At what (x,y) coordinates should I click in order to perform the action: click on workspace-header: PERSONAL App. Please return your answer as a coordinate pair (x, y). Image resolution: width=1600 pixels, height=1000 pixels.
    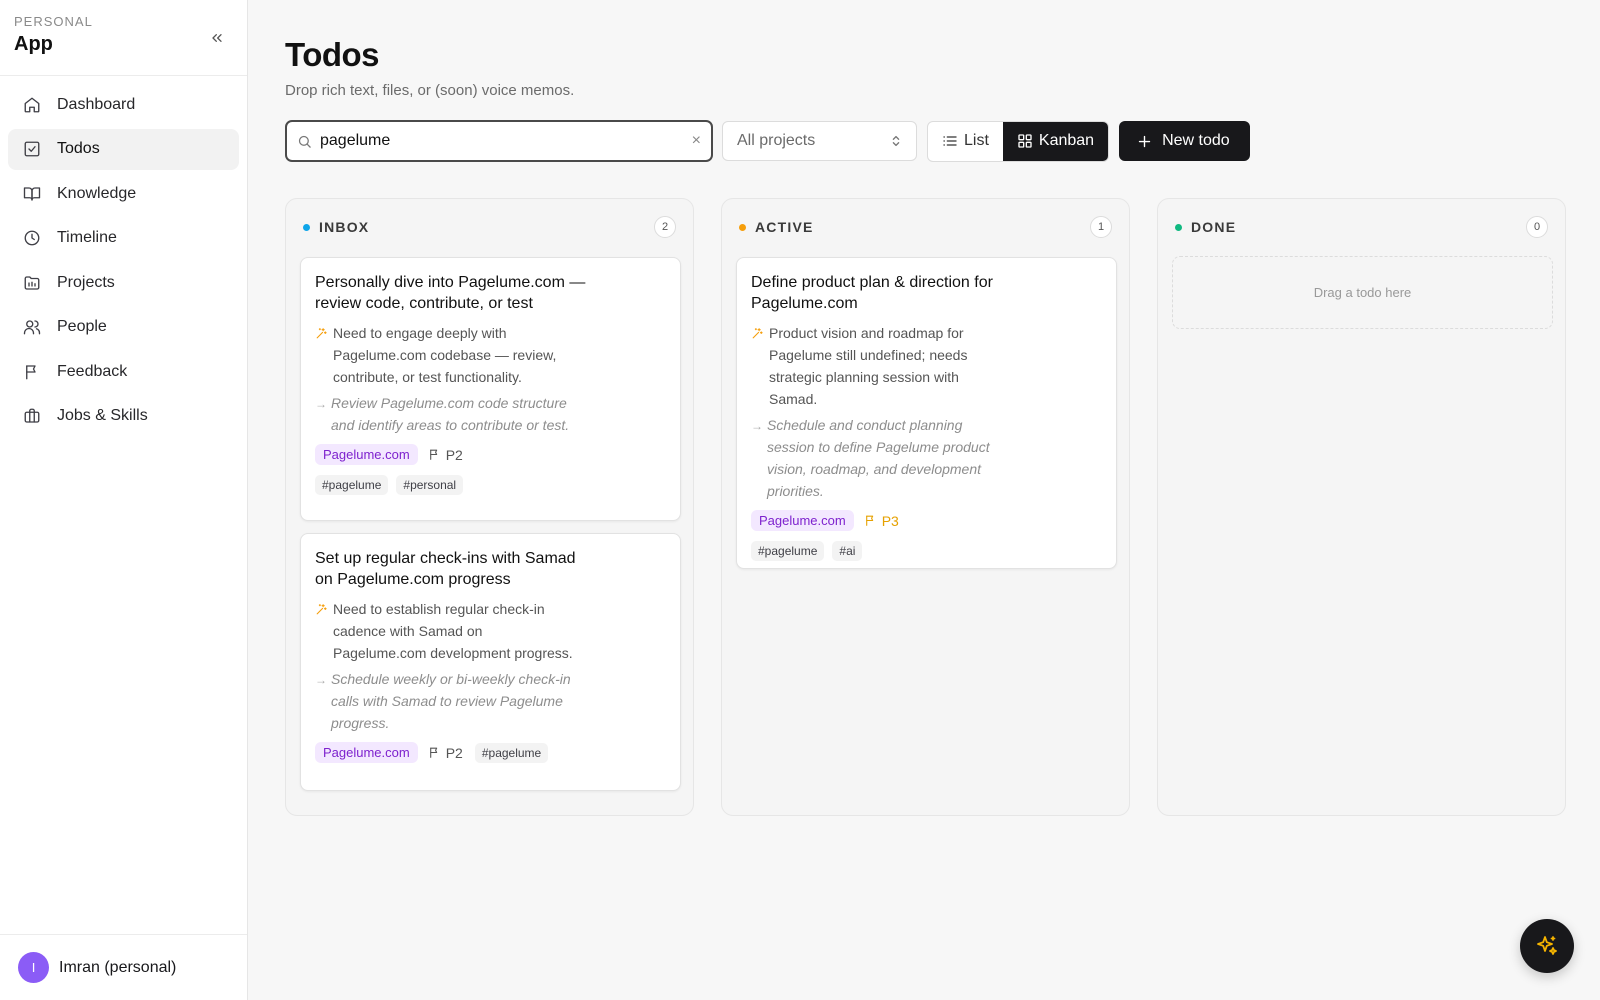
    Looking at the image, I should click on (123, 38).